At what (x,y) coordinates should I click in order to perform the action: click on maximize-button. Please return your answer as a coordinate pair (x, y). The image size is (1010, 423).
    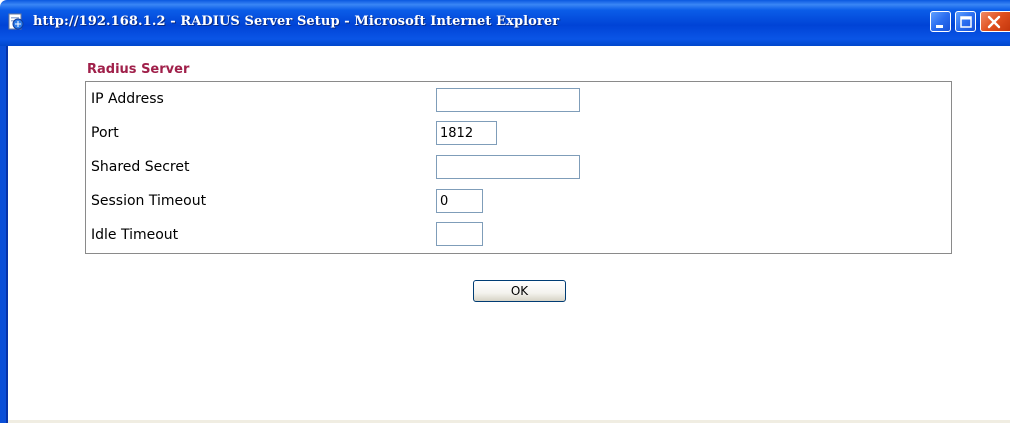
    Looking at the image, I should click on (965, 21).